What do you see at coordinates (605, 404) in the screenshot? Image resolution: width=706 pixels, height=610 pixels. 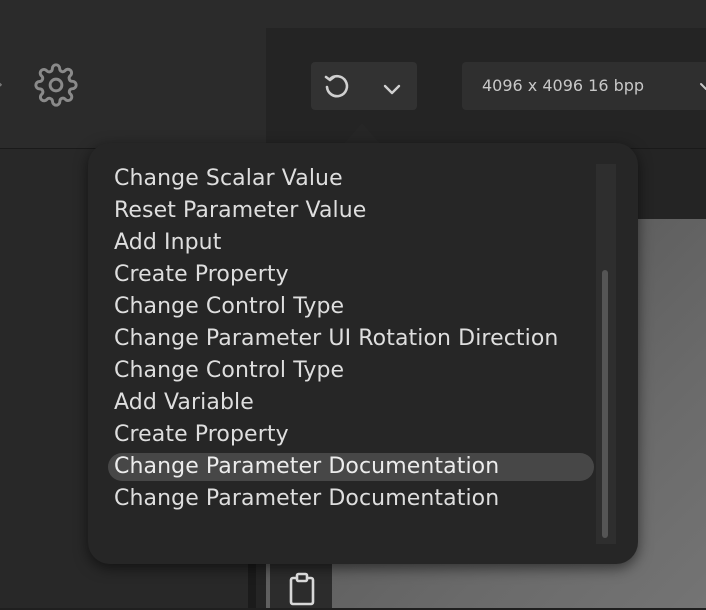 I see `scrollbar-thumb` at bounding box center [605, 404].